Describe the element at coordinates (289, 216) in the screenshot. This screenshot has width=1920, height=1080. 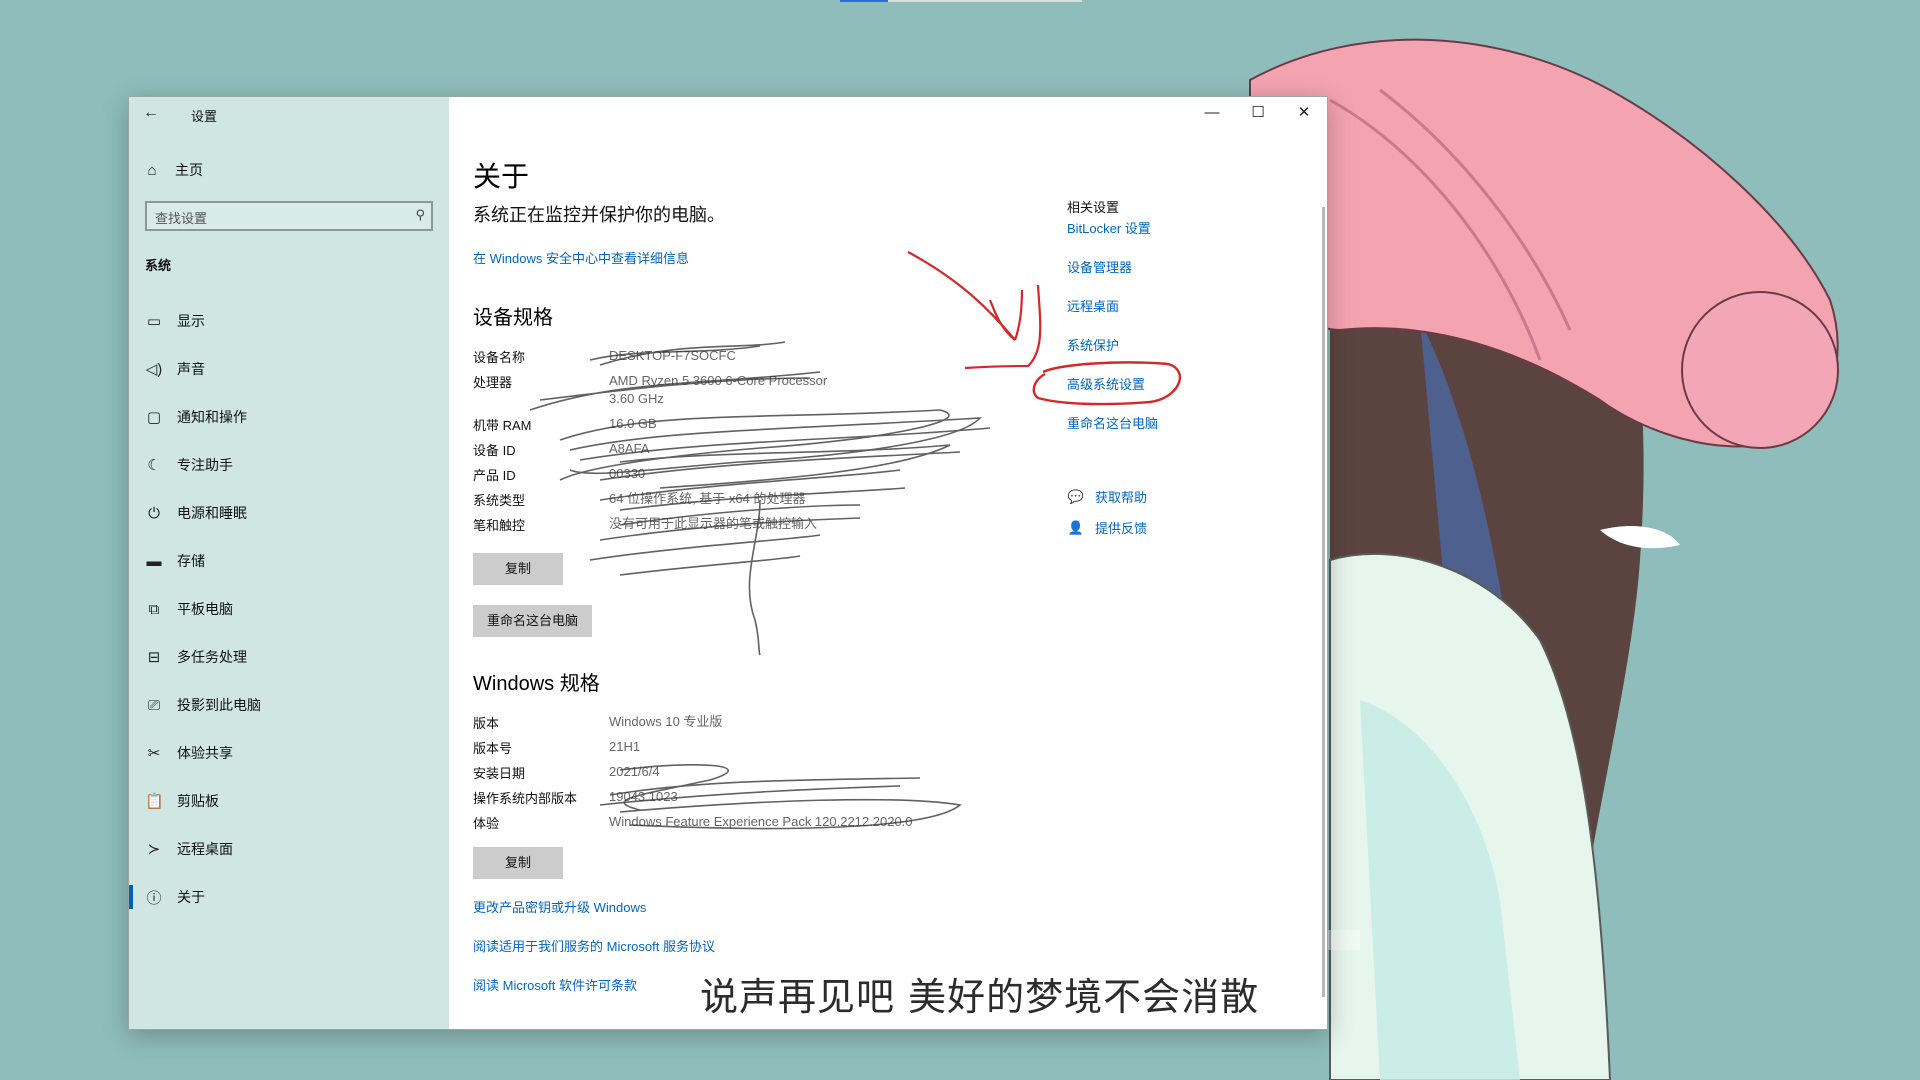
I see `search-input: 查找设置 ⚲` at that location.